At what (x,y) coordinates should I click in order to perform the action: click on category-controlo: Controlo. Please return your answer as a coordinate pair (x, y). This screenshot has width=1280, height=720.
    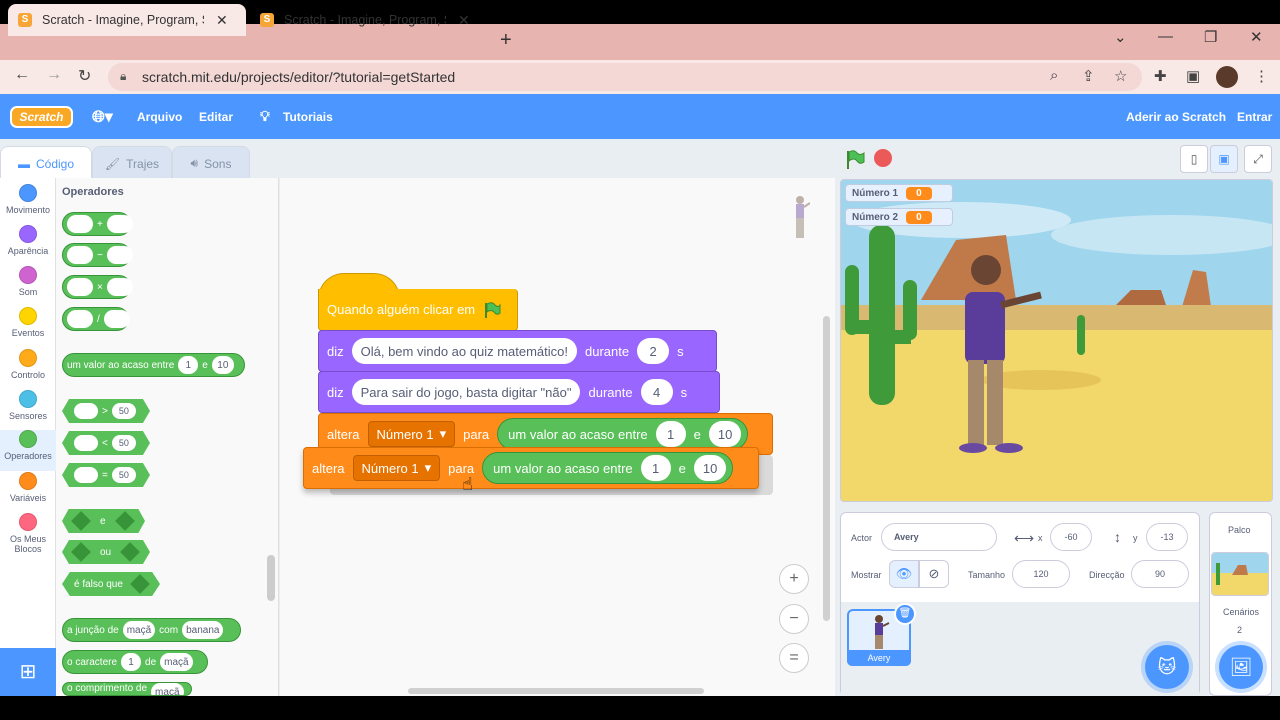
    Looking at the image, I should click on (28, 369).